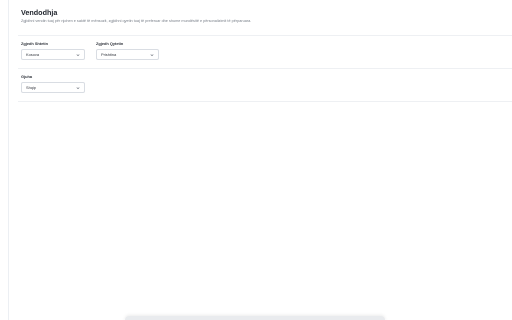  Describe the element at coordinates (53, 54) in the screenshot. I see `country-select: Kosova` at that location.